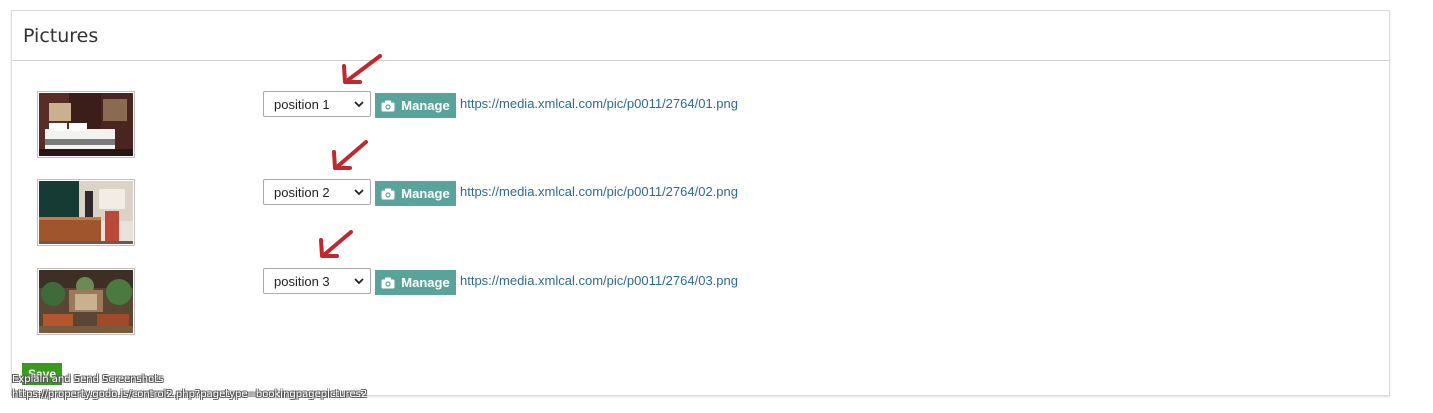 The height and width of the screenshot is (413, 1433). What do you see at coordinates (61, 35) in the screenshot?
I see `panel-title: Pictures` at bounding box center [61, 35].